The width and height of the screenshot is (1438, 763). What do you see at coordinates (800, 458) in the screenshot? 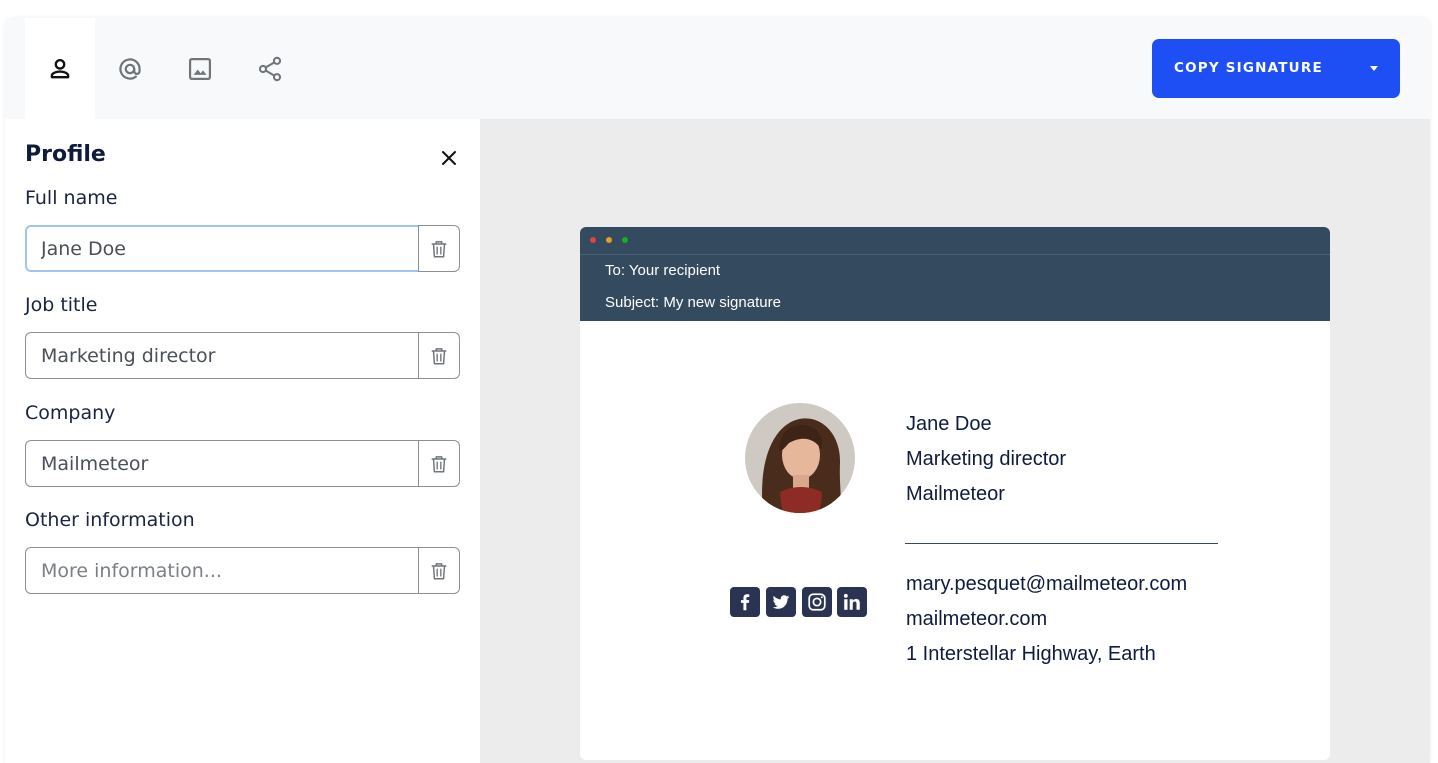
I see `avatar` at bounding box center [800, 458].